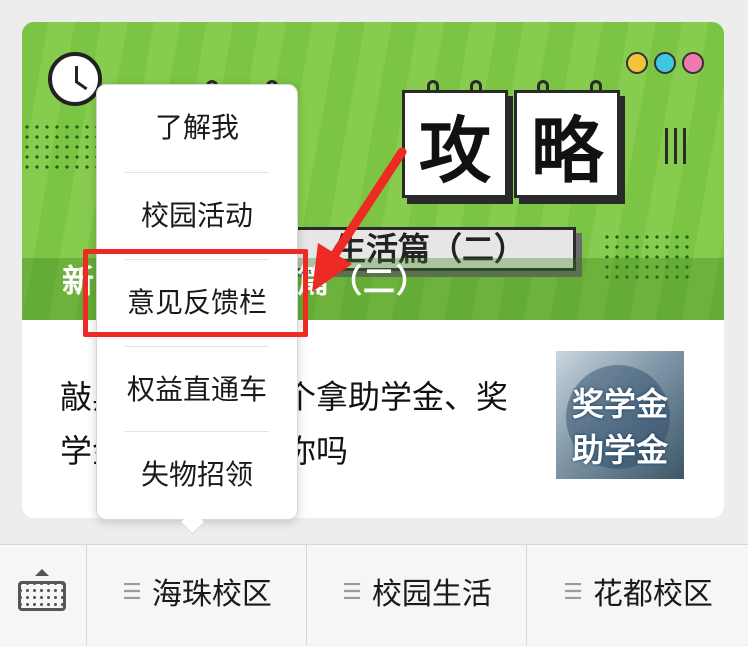 The width and height of the screenshot is (748, 646). Describe the element at coordinates (567, 144) in the screenshot. I see `banner-char-card: 略` at that location.